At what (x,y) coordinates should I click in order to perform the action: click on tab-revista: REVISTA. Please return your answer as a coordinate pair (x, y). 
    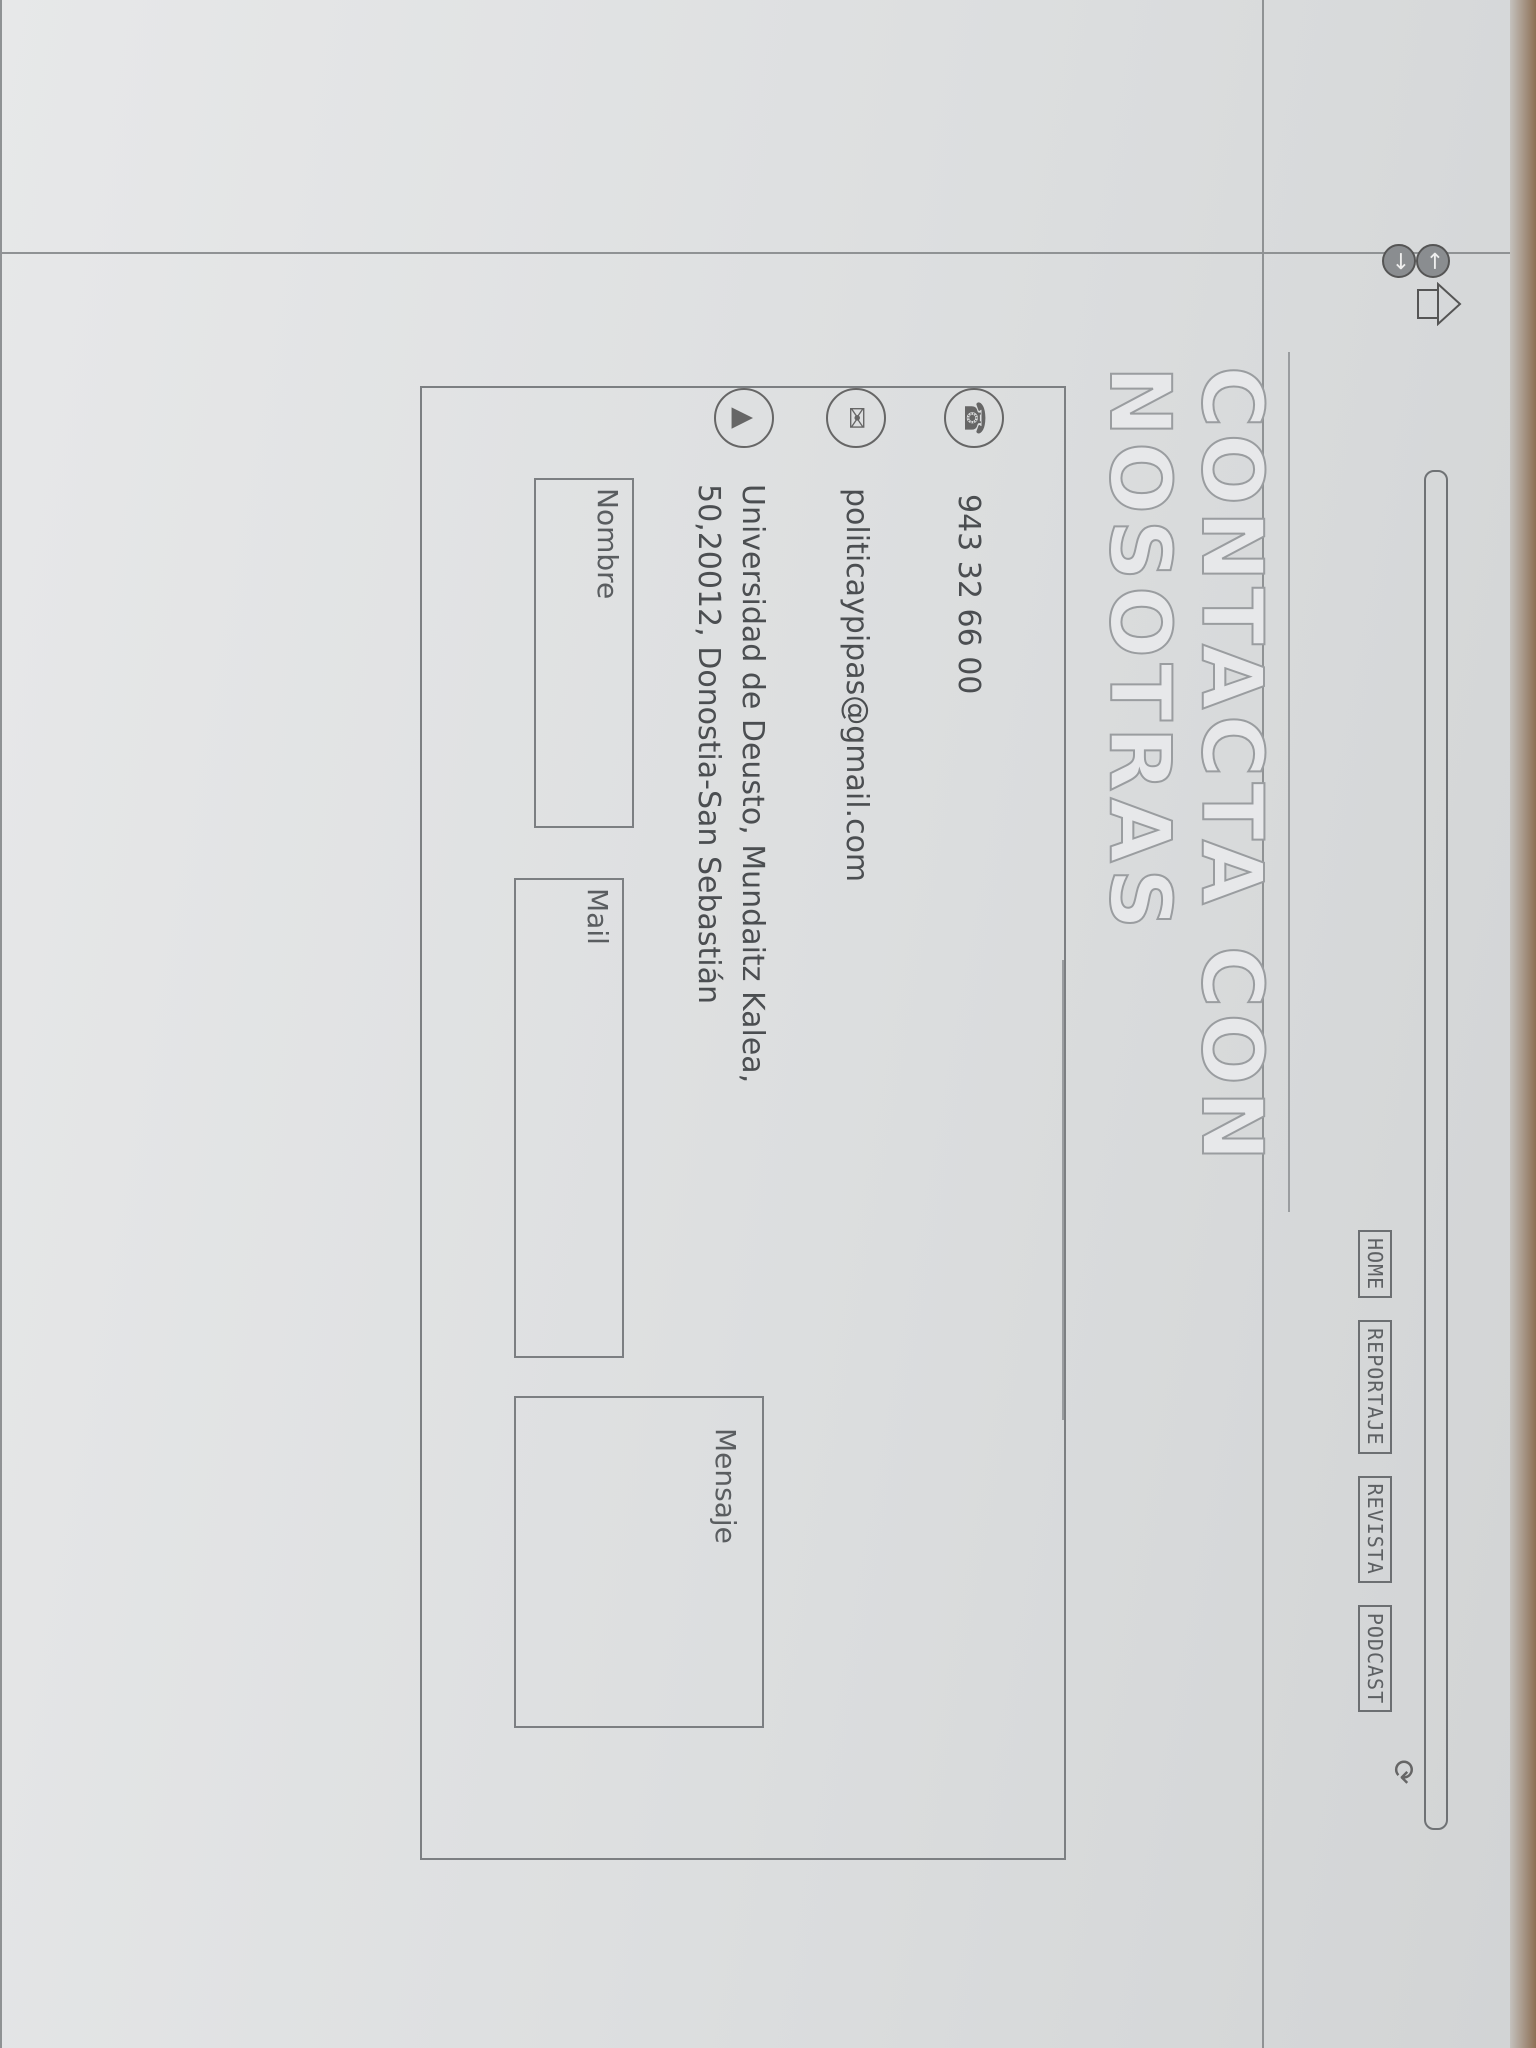
    Looking at the image, I should click on (1375, 1529).